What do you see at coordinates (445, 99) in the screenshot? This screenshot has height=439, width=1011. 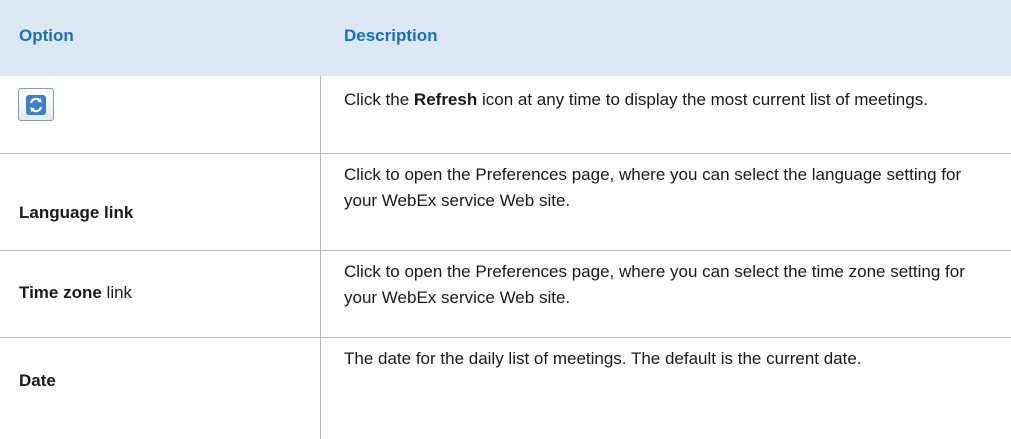 I see `refresh-term: Refresh` at bounding box center [445, 99].